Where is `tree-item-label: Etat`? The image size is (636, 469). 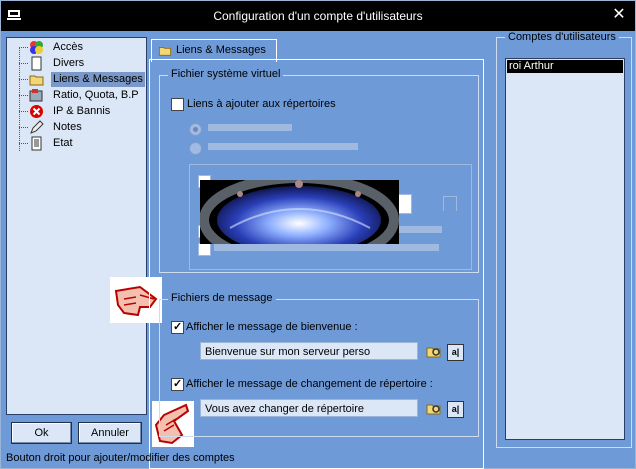
tree-item-label: Etat is located at coordinates (63, 143).